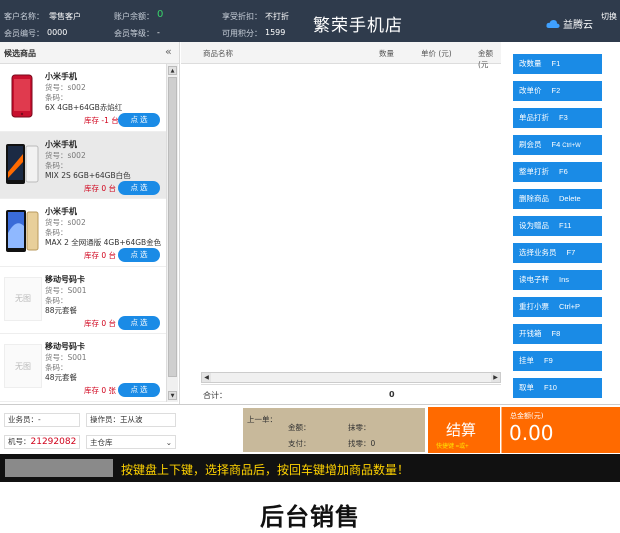 This screenshot has width=620, height=533. Describe the element at coordinates (206, 377) in the screenshot. I see `scroll-left-icon: ◀` at that location.